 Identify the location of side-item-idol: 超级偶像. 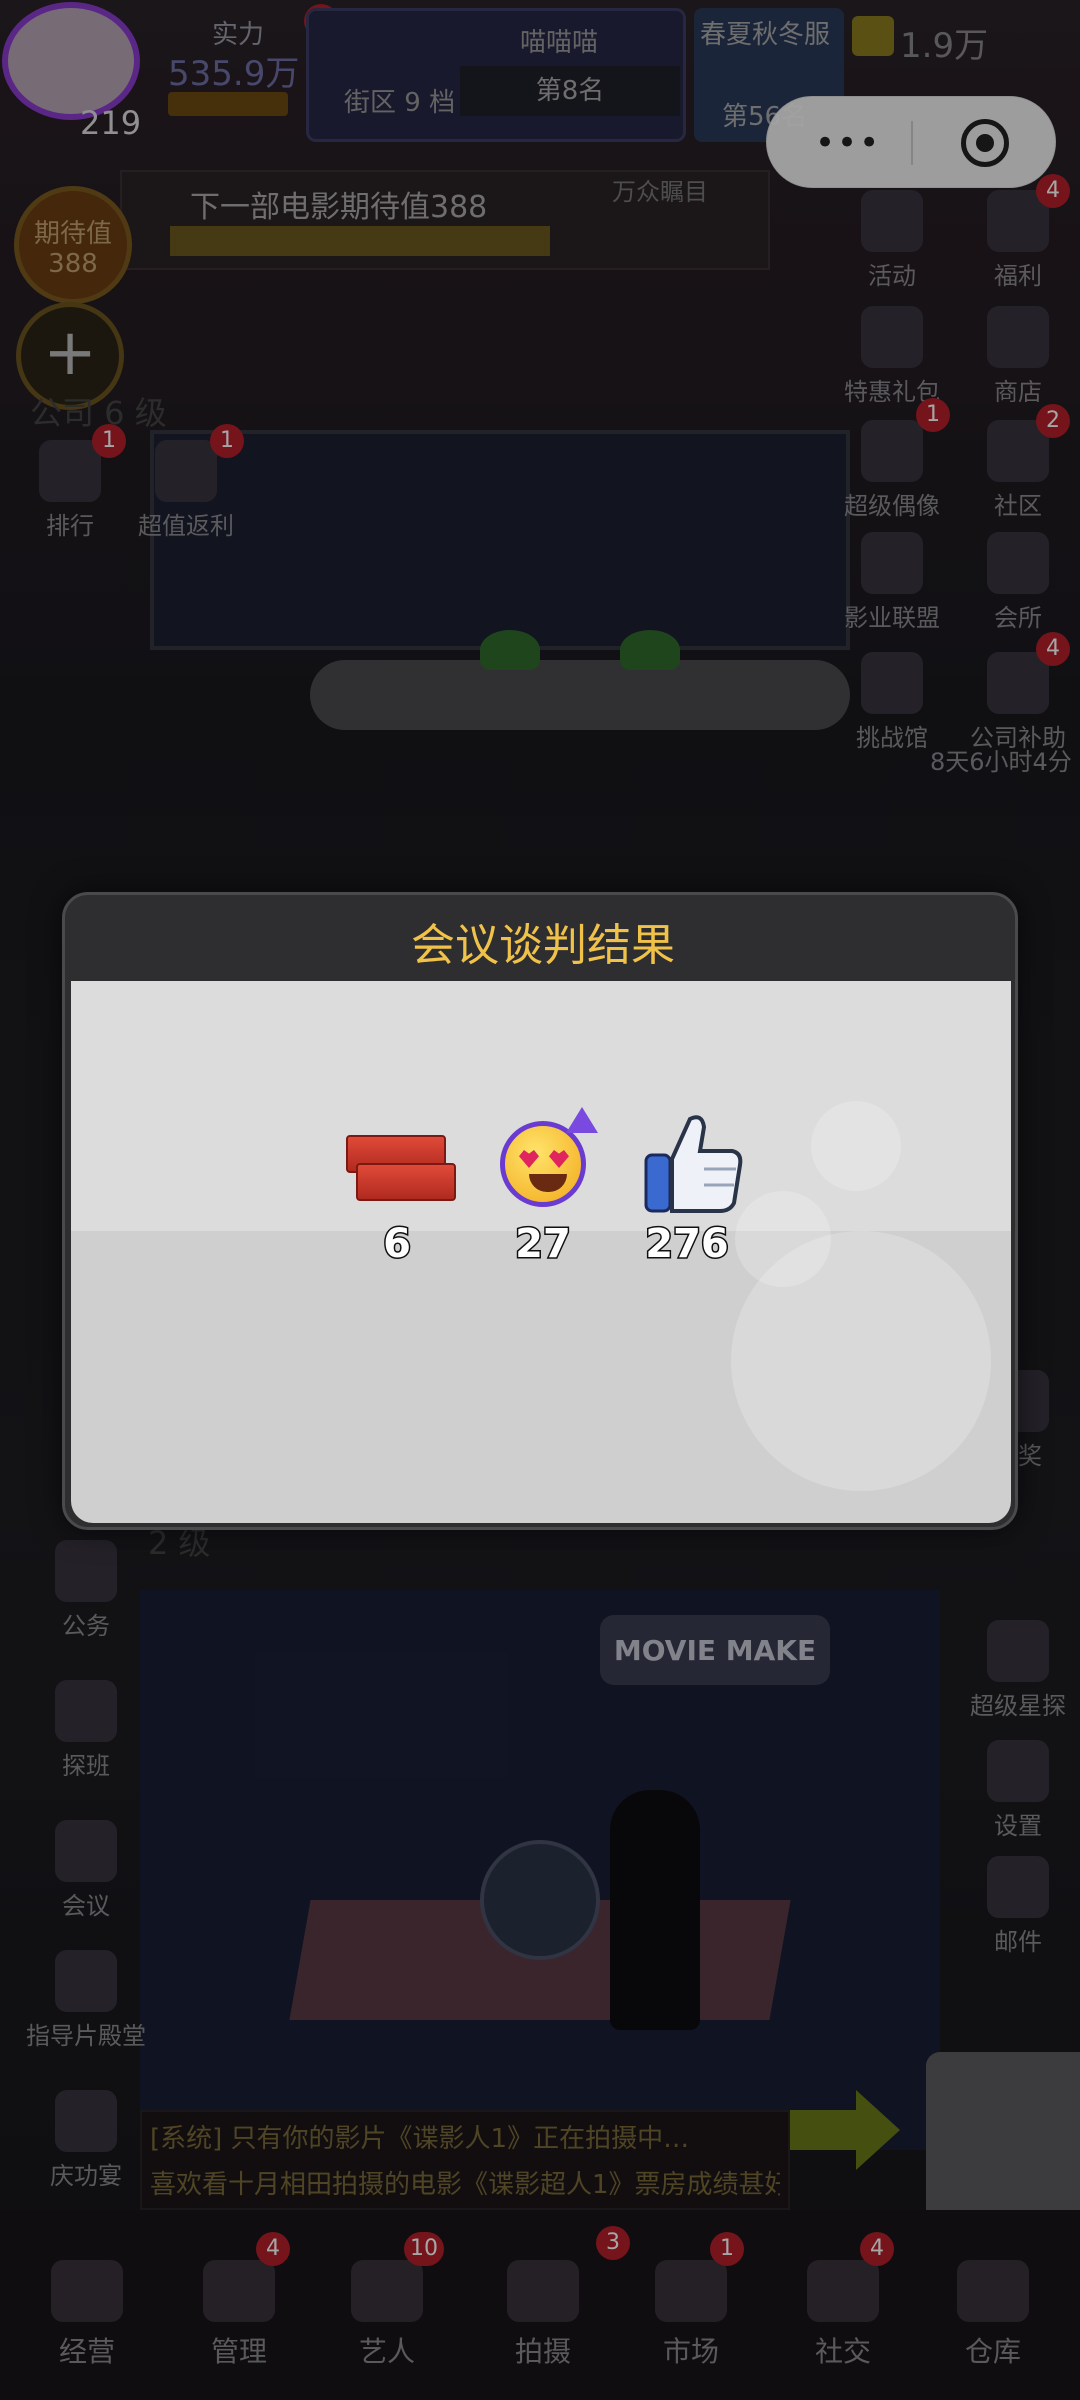
(892, 470).